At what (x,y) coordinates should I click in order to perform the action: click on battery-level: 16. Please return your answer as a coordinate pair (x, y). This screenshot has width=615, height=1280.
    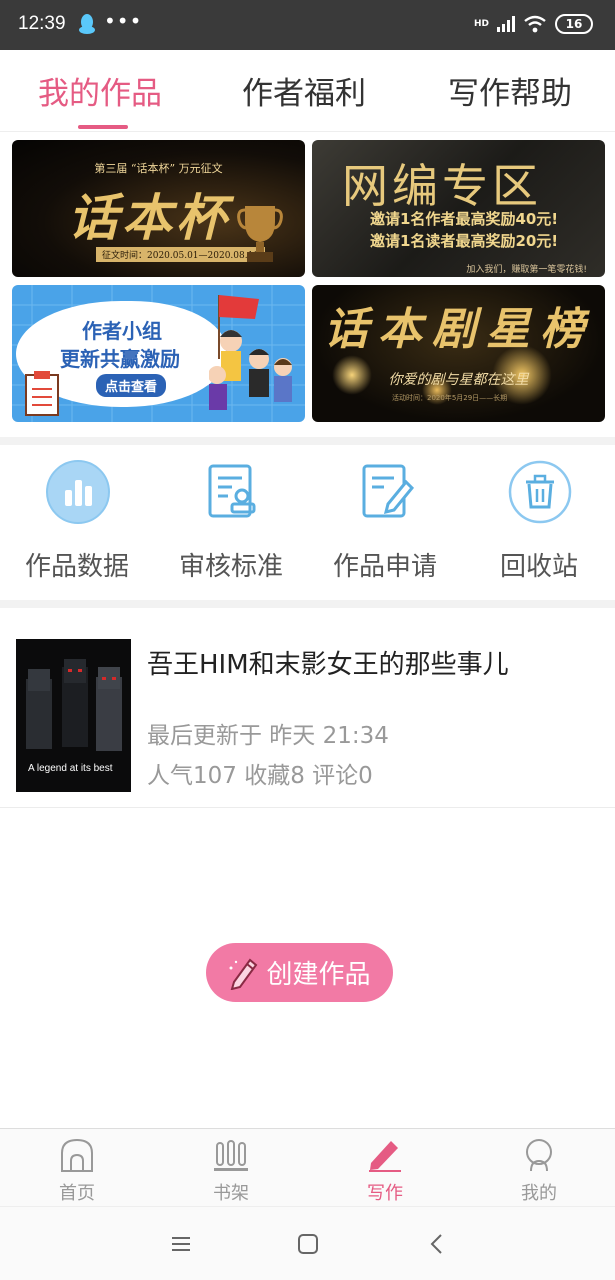
    Looking at the image, I should click on (574, 24).